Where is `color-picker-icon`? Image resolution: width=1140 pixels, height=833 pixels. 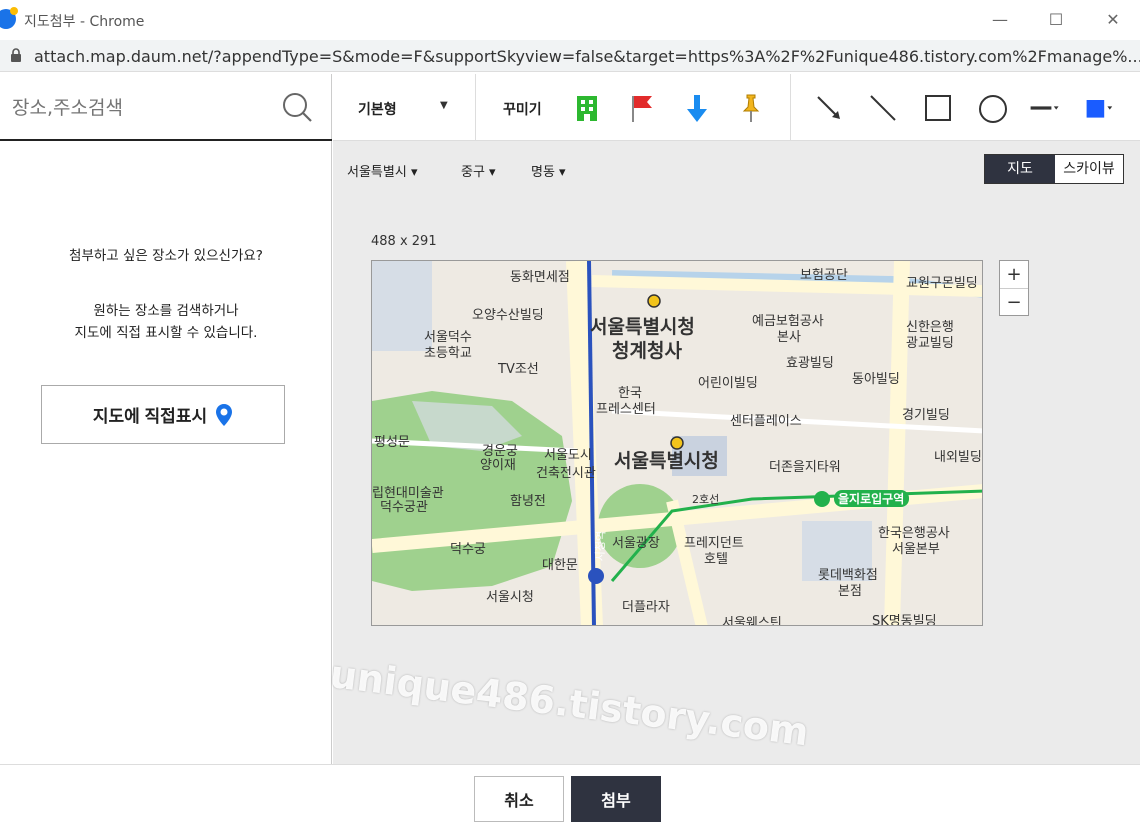
color-picker-icon is located at coordinates (1101, 108).